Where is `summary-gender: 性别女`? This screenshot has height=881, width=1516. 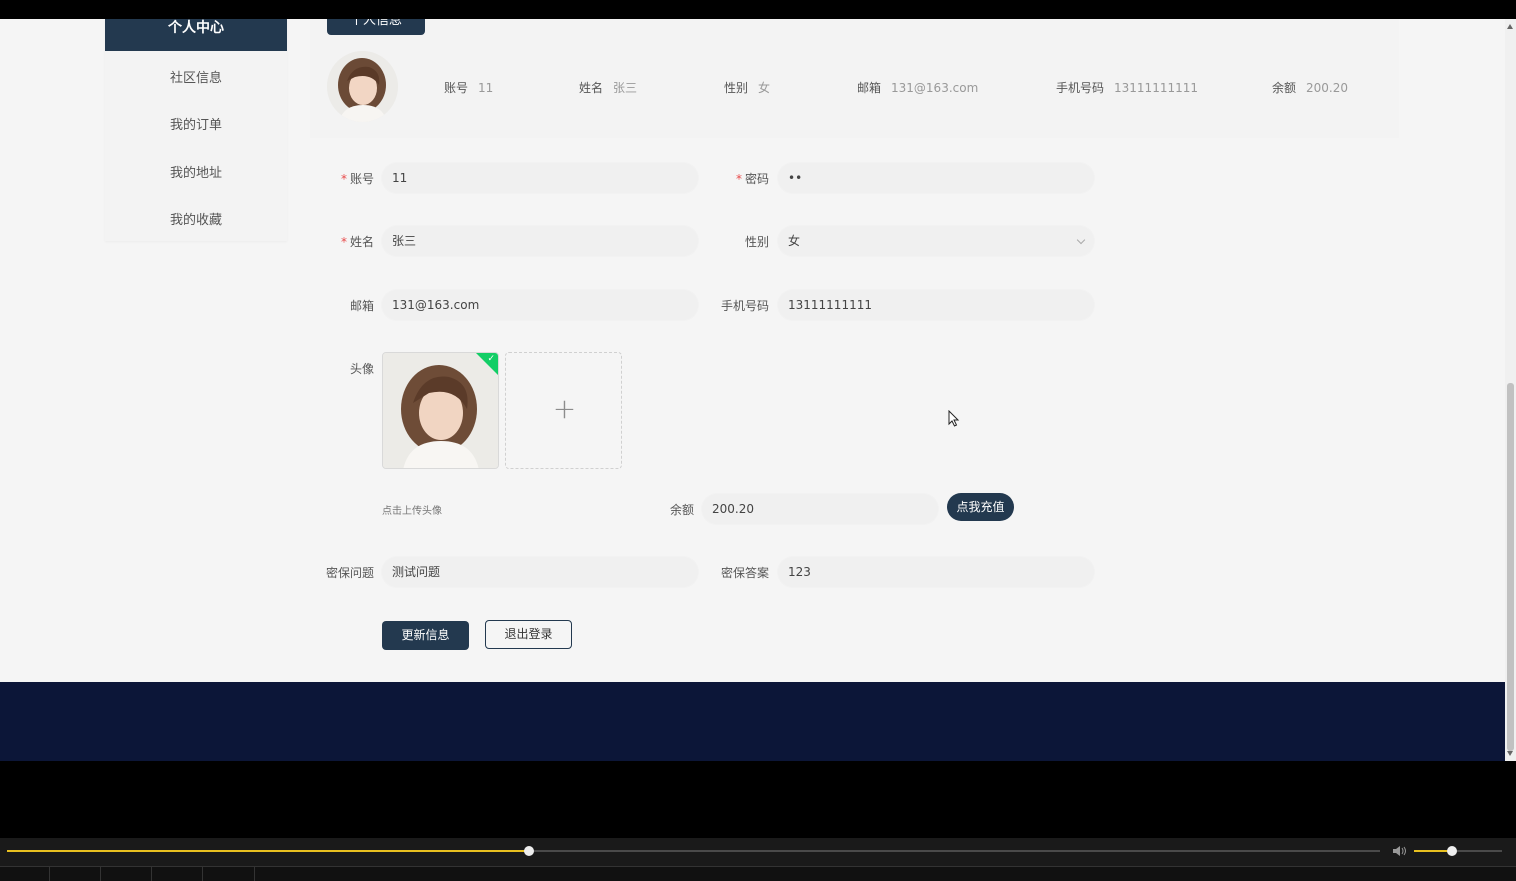 summary-gender: 性别女 is located at coordinates (747, 88).